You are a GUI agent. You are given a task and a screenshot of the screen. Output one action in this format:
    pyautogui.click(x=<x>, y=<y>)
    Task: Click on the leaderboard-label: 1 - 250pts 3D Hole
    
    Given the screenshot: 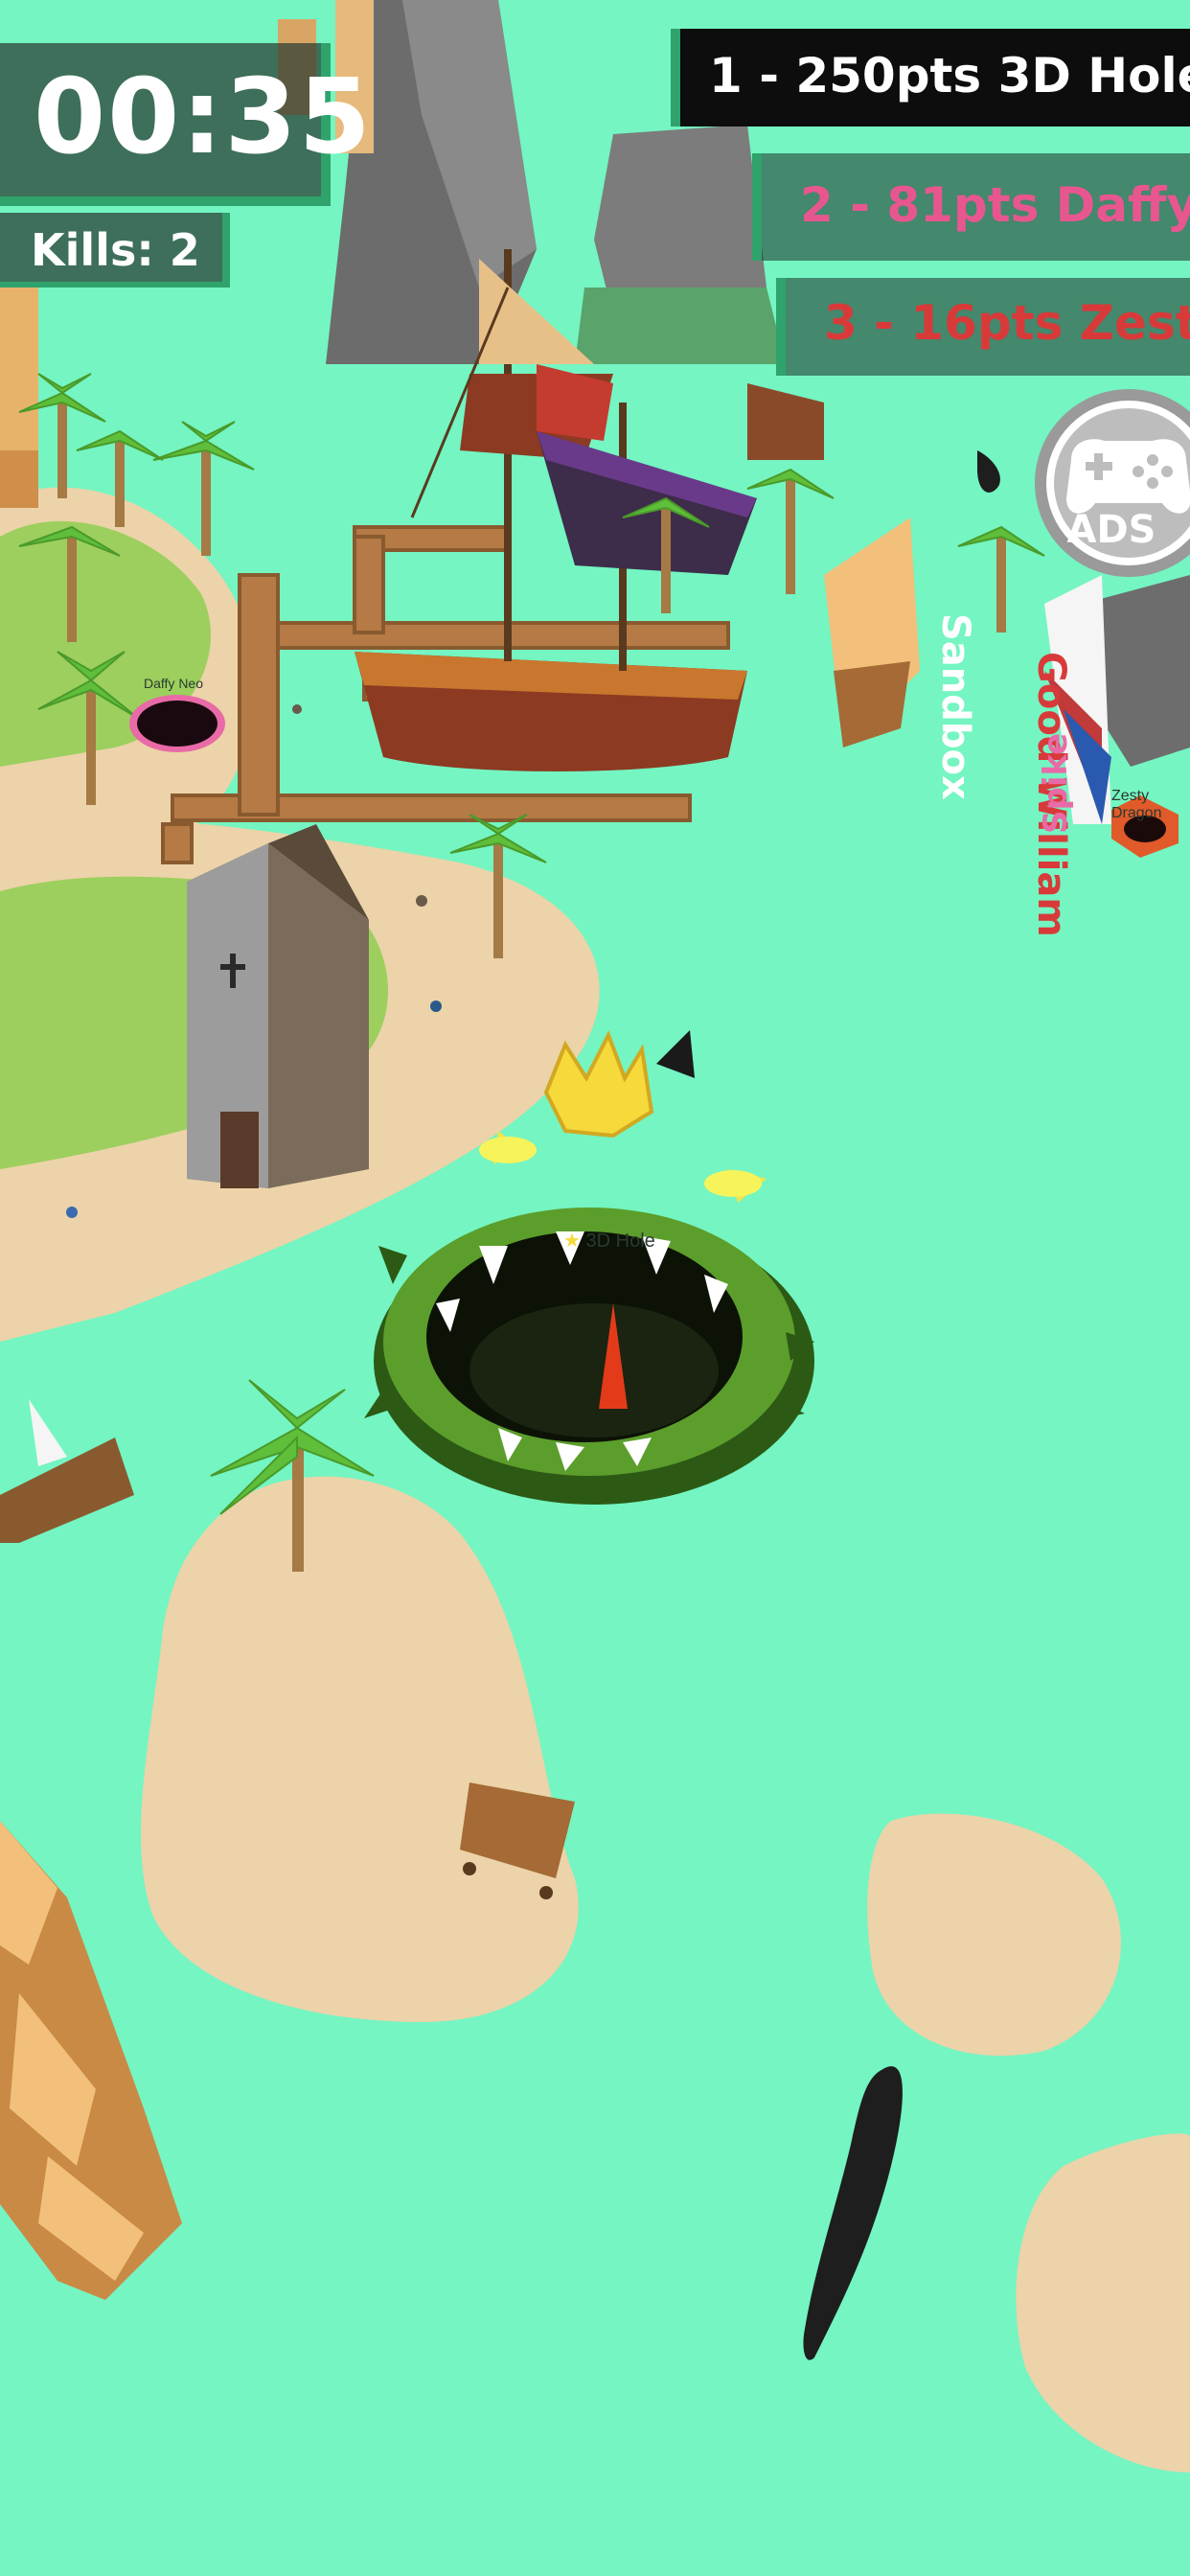 What is the action you would take?
    pyautogui.click(x=950, y=76)
    